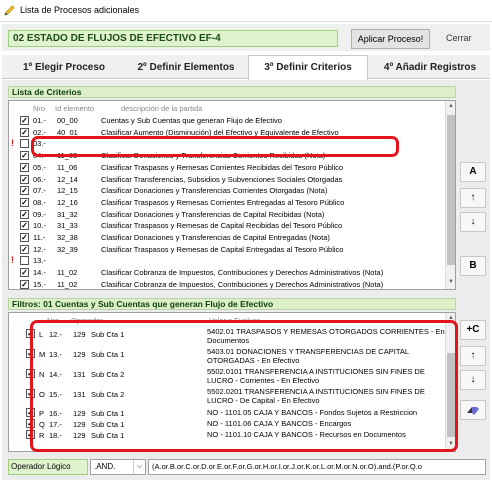 The image size is (492, 480). What do you see at coordinates (39, 261) in the screenshot?
I see `criterion-number: 13.-` at bounding box center [39, 261].